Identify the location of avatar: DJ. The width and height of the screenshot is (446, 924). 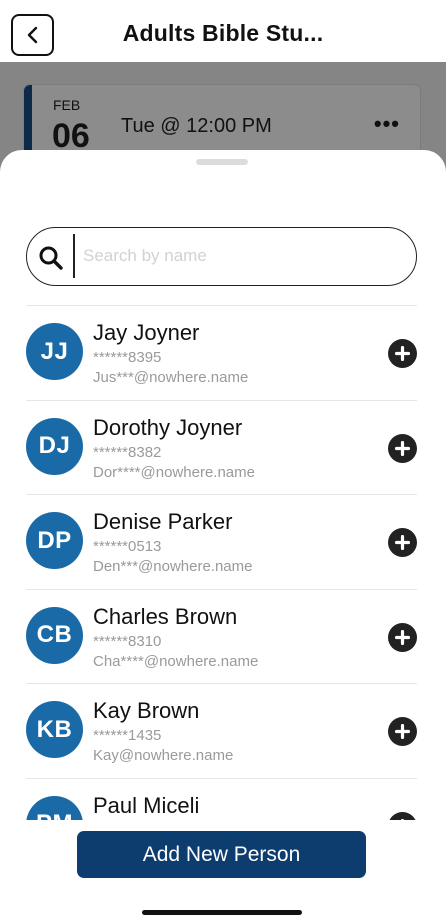
(54, 446).